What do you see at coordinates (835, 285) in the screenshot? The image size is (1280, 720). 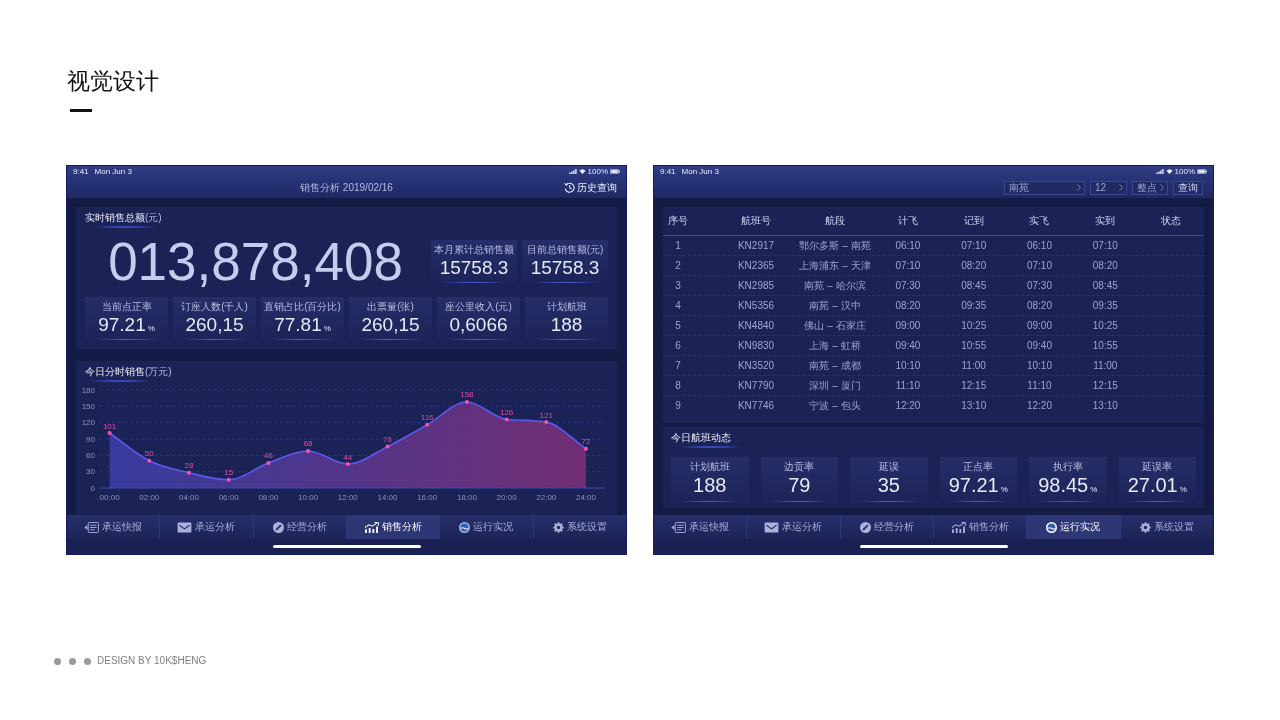 I see `table-cell: 南苑 – 哈尔滨` at bounding box center [835, 285].